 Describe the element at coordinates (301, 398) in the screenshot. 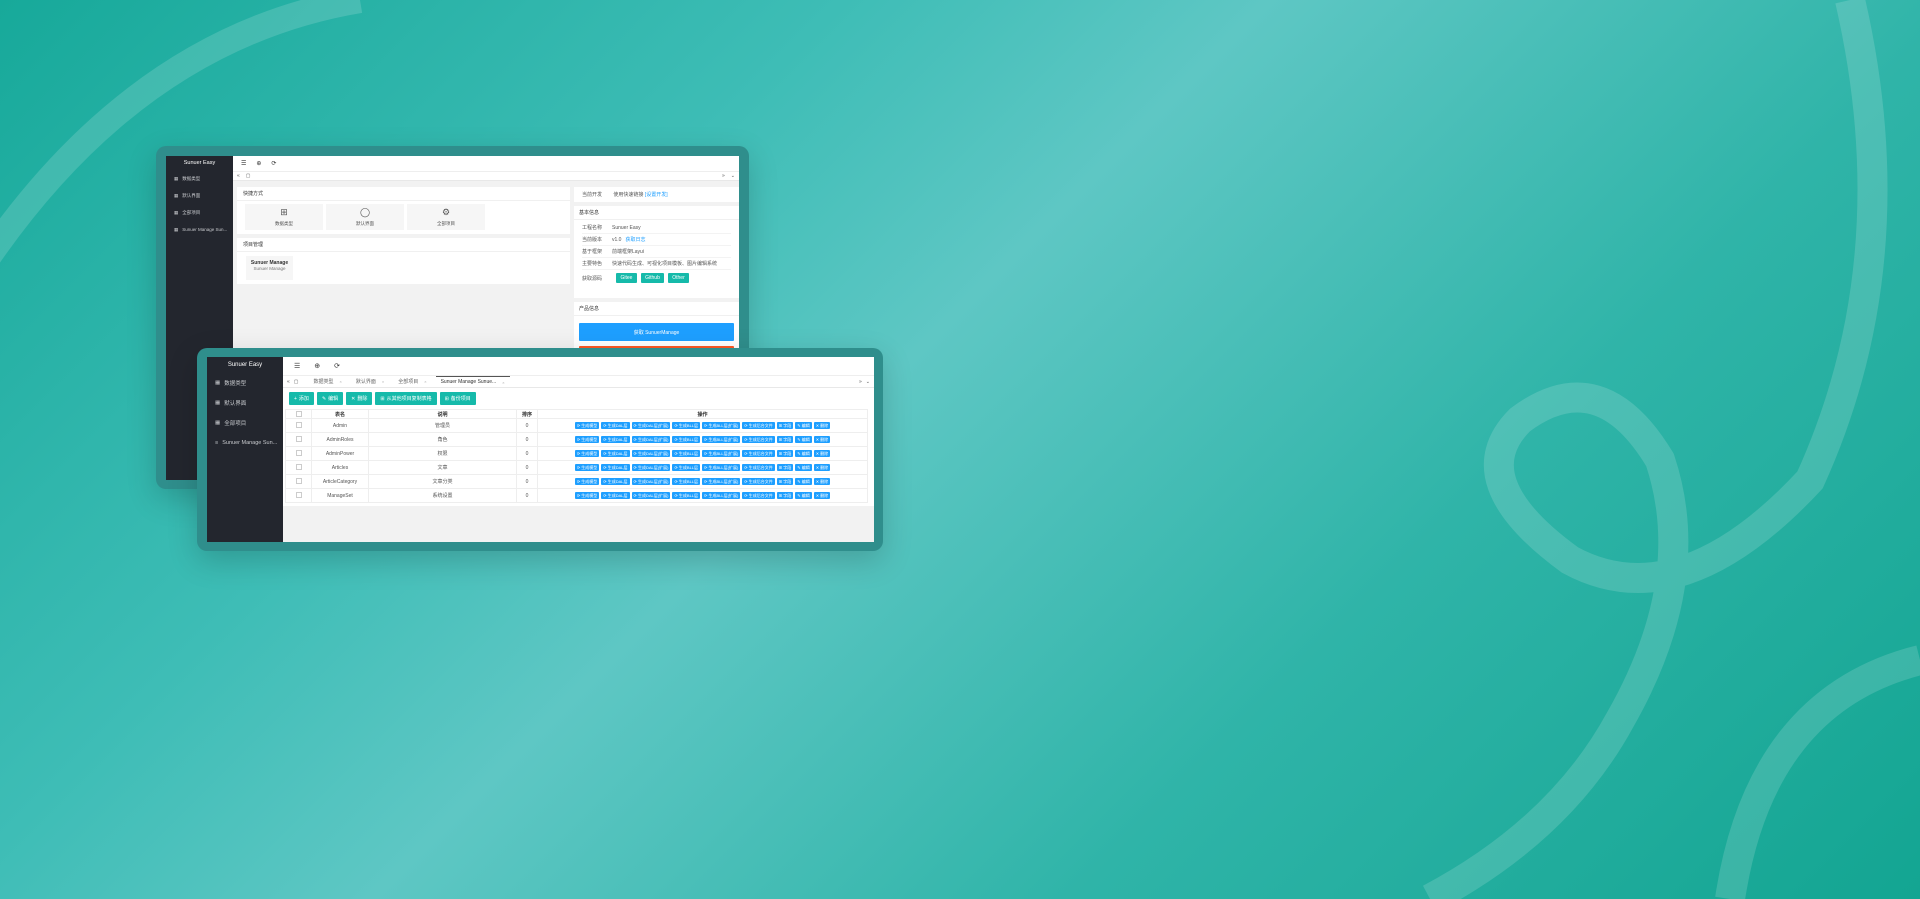

I see `action-button-0: + 添加` at that location.